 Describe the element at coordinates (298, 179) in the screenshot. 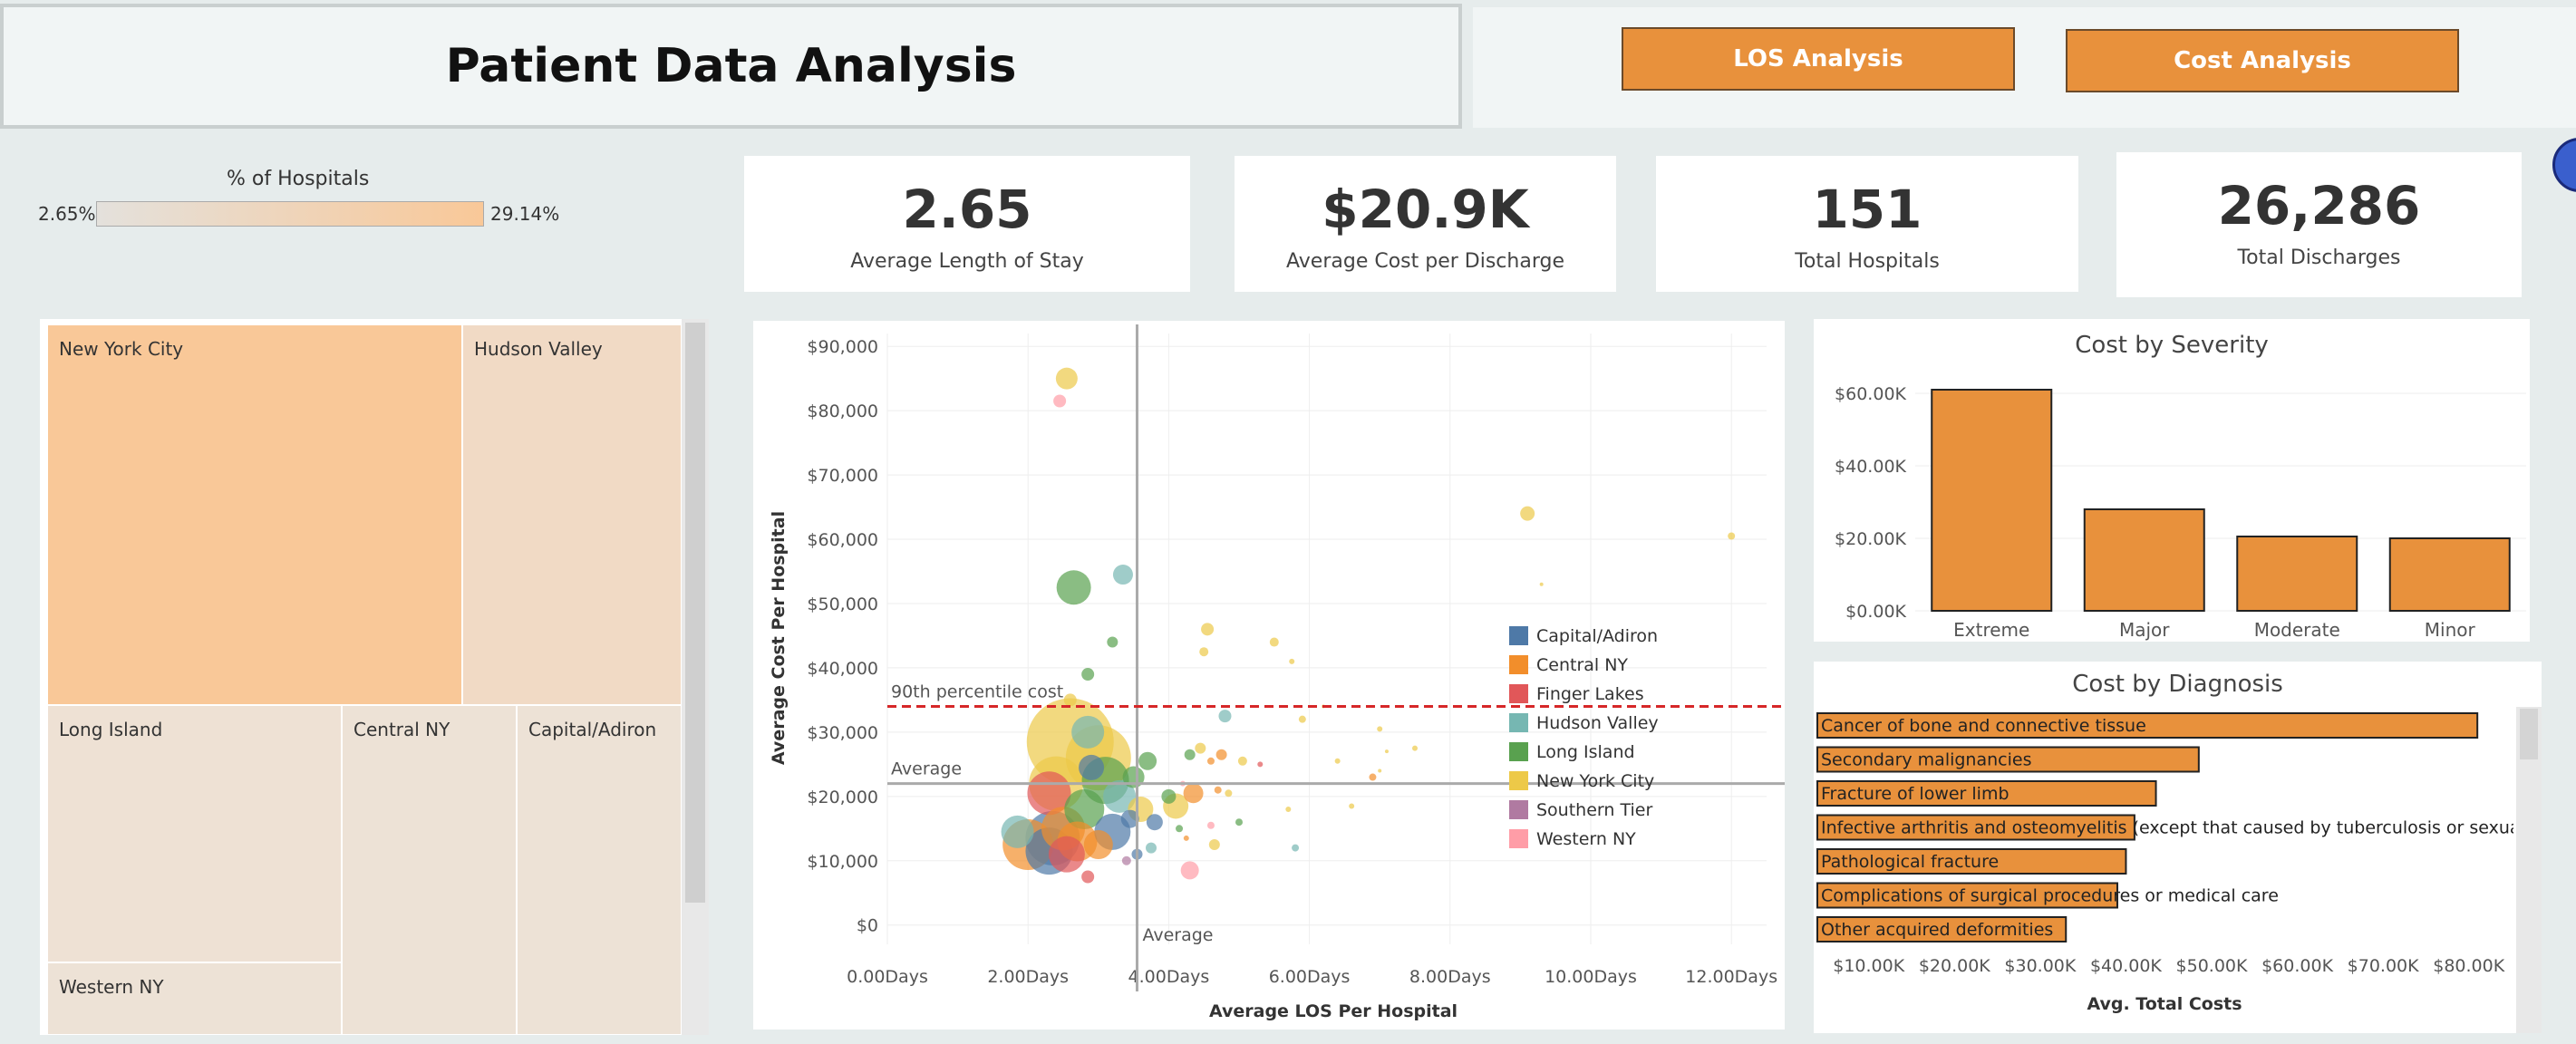

I see `color-legend-title: % of Hospitals` at that location.